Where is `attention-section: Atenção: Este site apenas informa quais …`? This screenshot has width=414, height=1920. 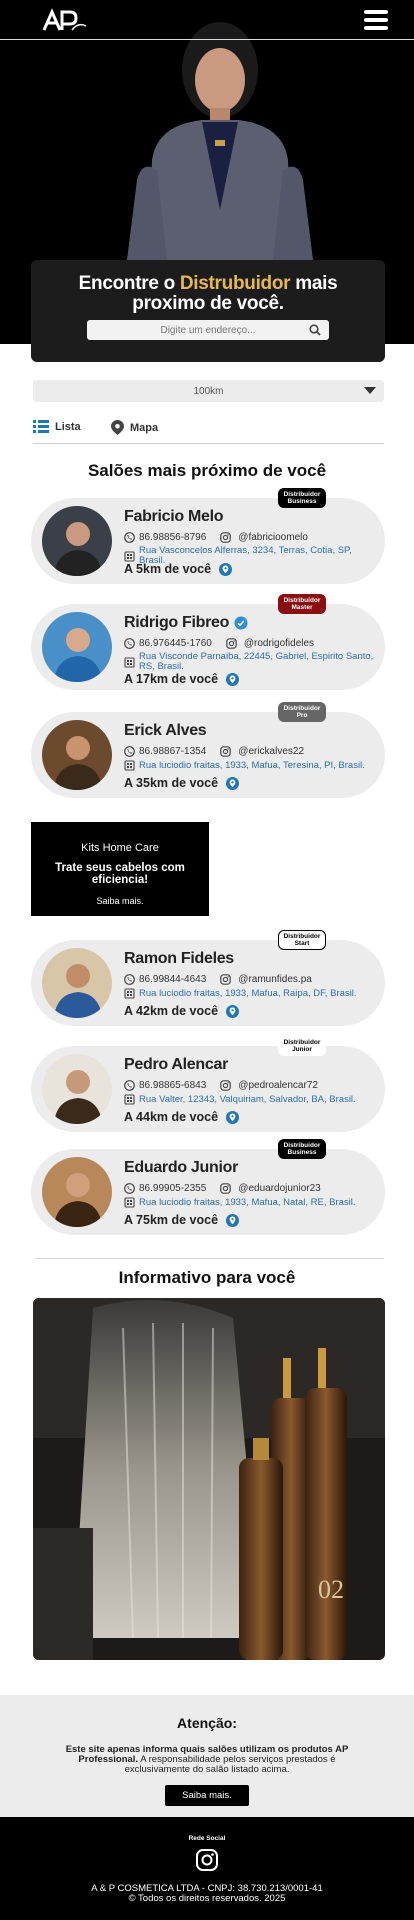
attention-section: Atenção: Este site apenas informa quais … is located at coordinates (207, 1756).